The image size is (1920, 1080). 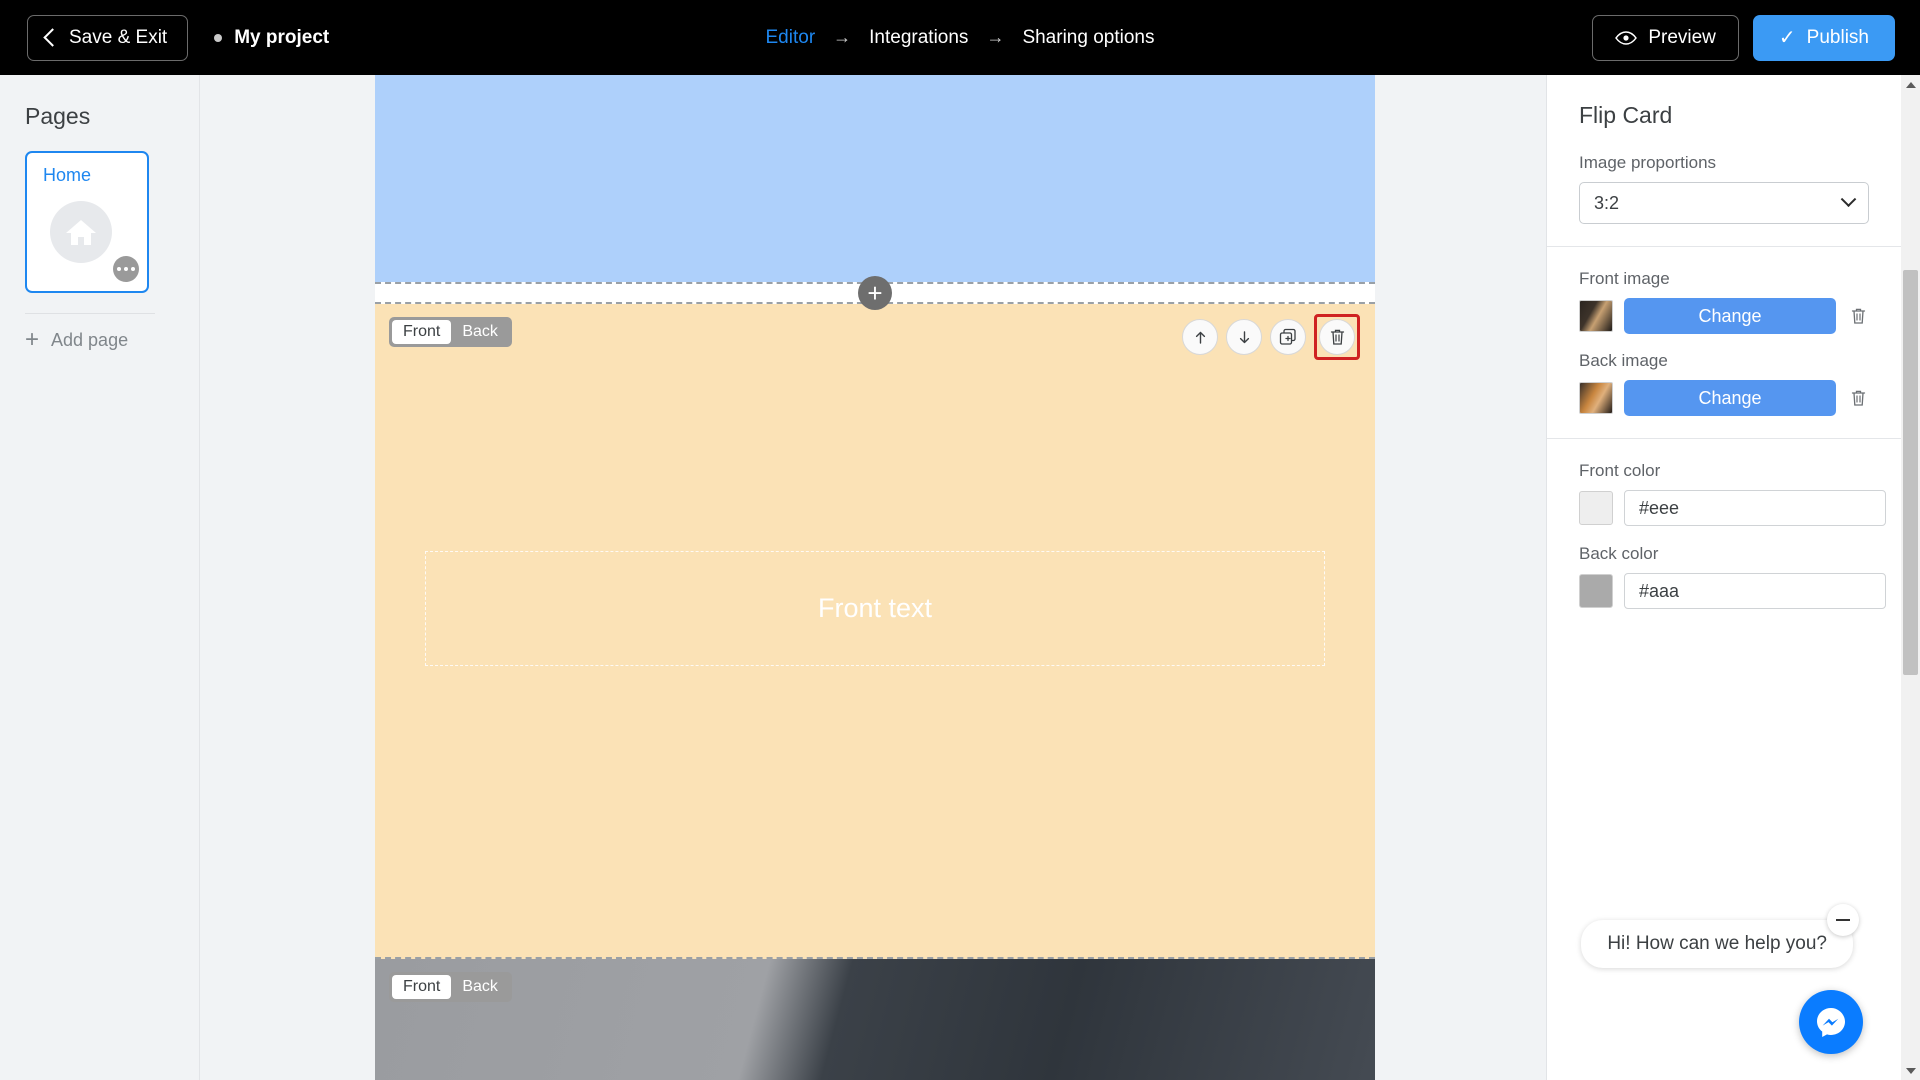 What do you see at coordinates (58, 116) in the screenshot?
I see `pages-title: Pages` at bounding box center [58, 116].